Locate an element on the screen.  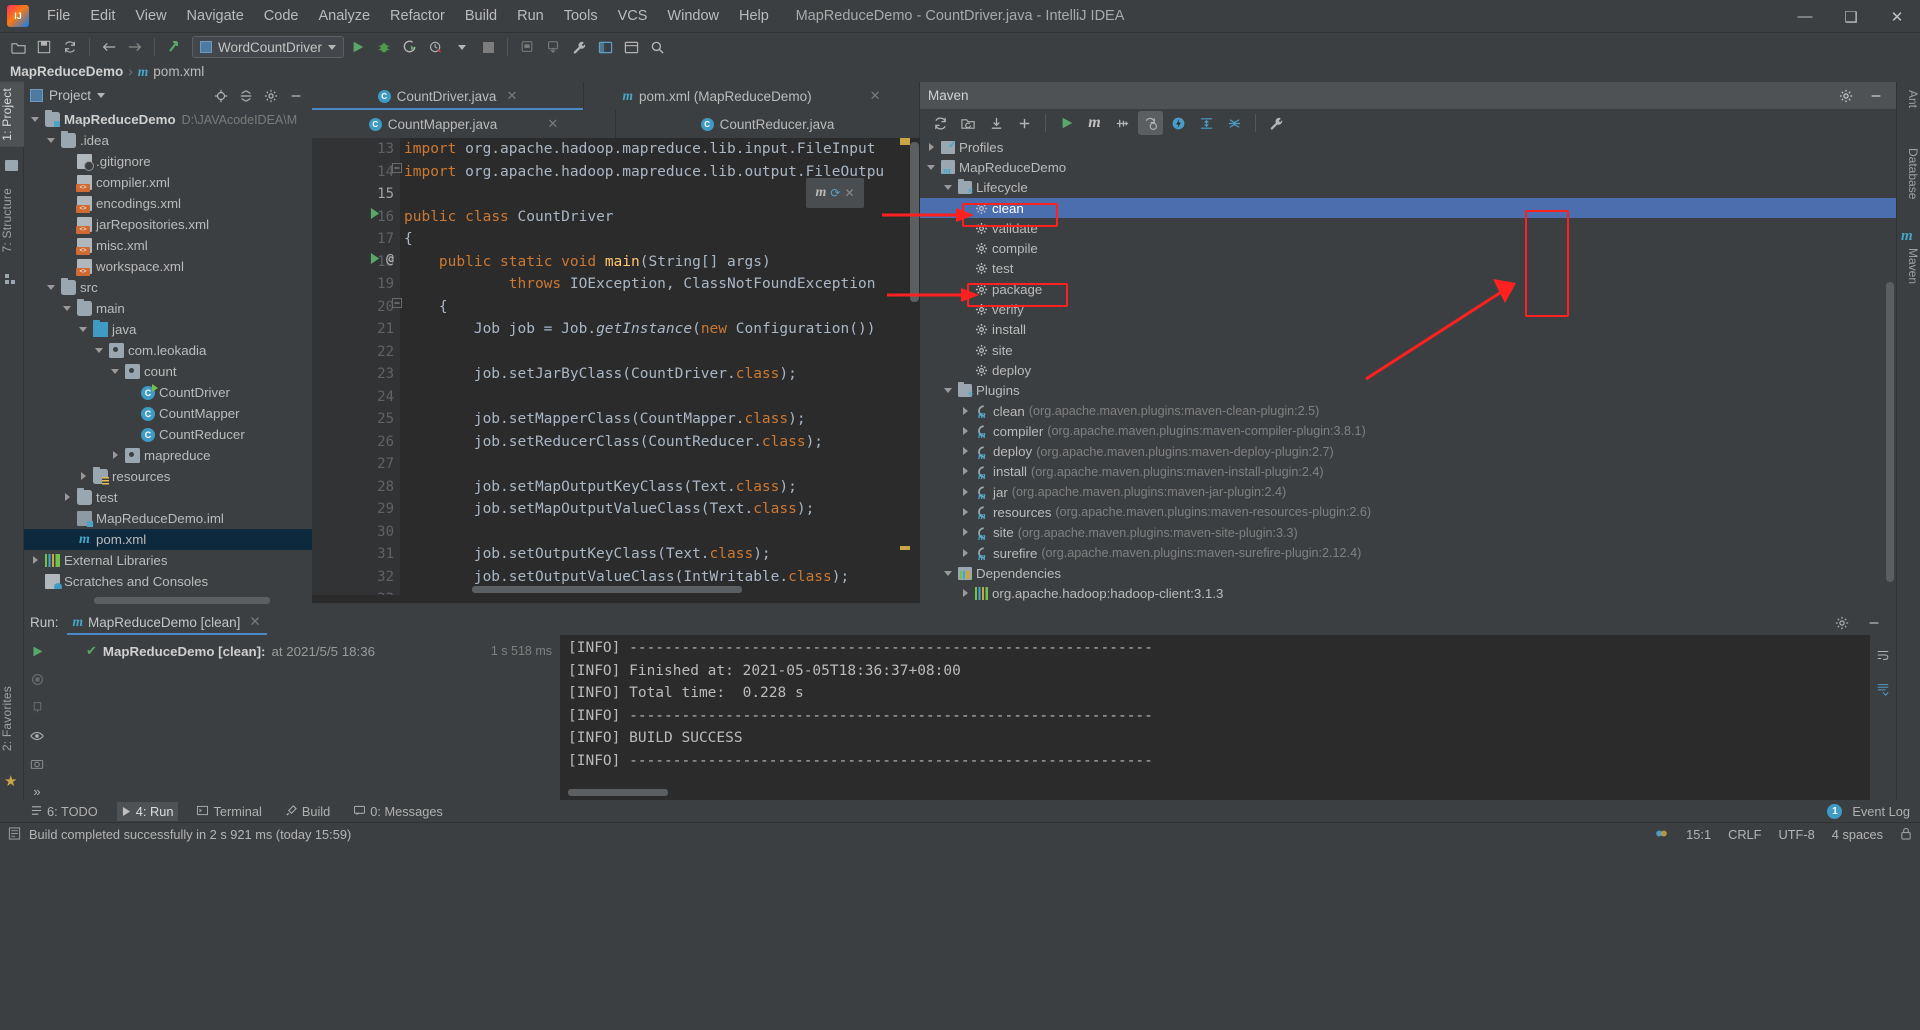
bottom-tab-terminal: Terminal is located at coordinates (229, 811).